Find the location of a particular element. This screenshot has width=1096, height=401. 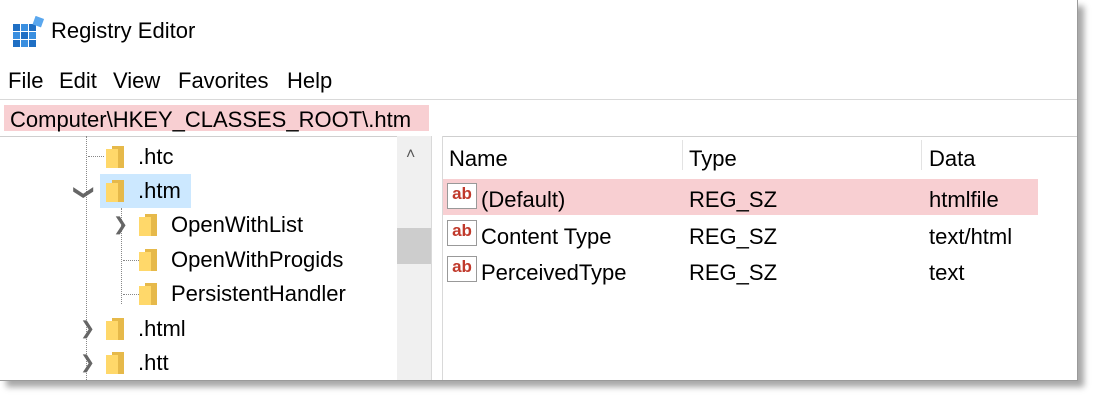

menu-view: View is located at coordinates (136, 81).